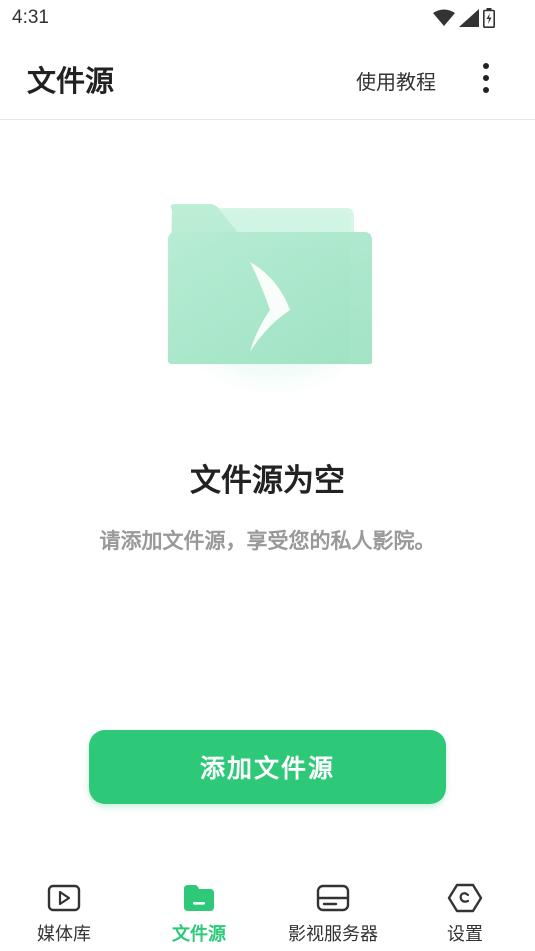 This screenshot has height=951, width=535. Describe the element at coordinates (333, 898) in the screenshot. I see `server-icon` at that location.